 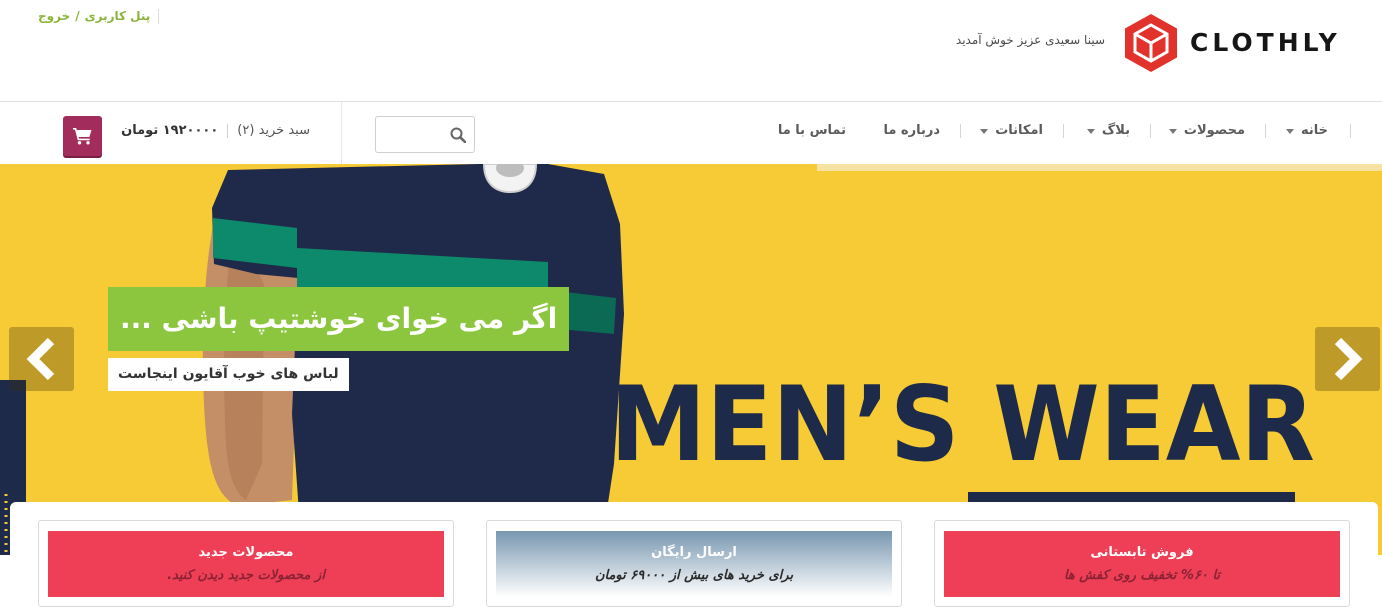 I want to click on top-links-divider, so click(x=158, y=16).